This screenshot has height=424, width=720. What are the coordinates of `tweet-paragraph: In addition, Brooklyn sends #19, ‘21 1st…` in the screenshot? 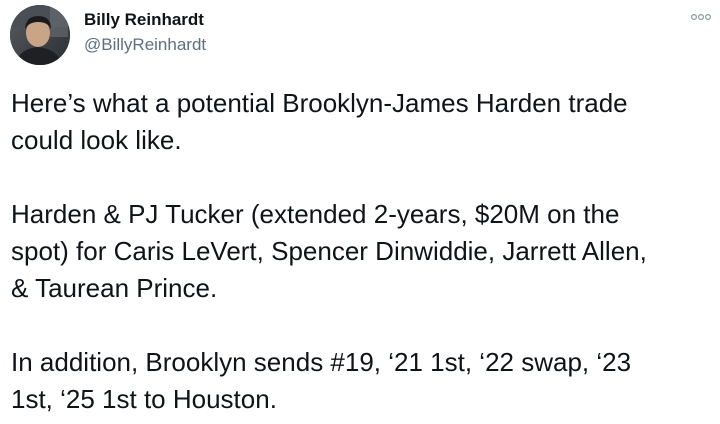 It's located at (321, 380).